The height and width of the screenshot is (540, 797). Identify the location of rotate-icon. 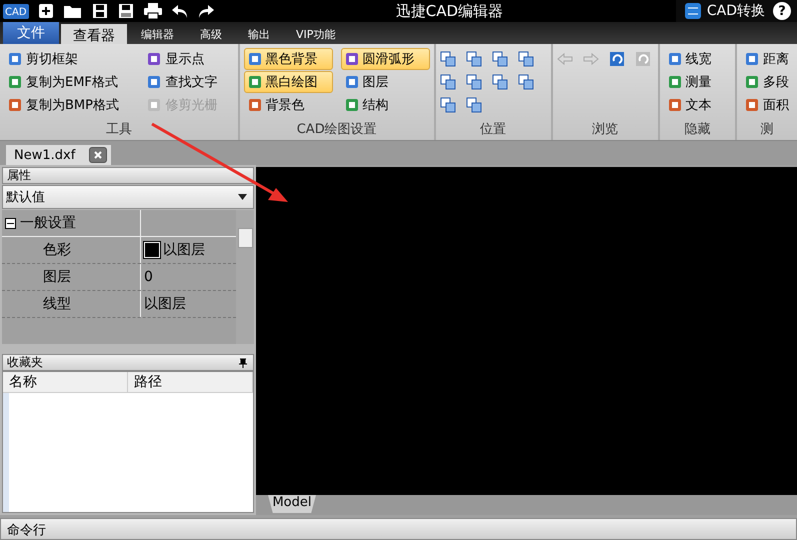
(616, 59).